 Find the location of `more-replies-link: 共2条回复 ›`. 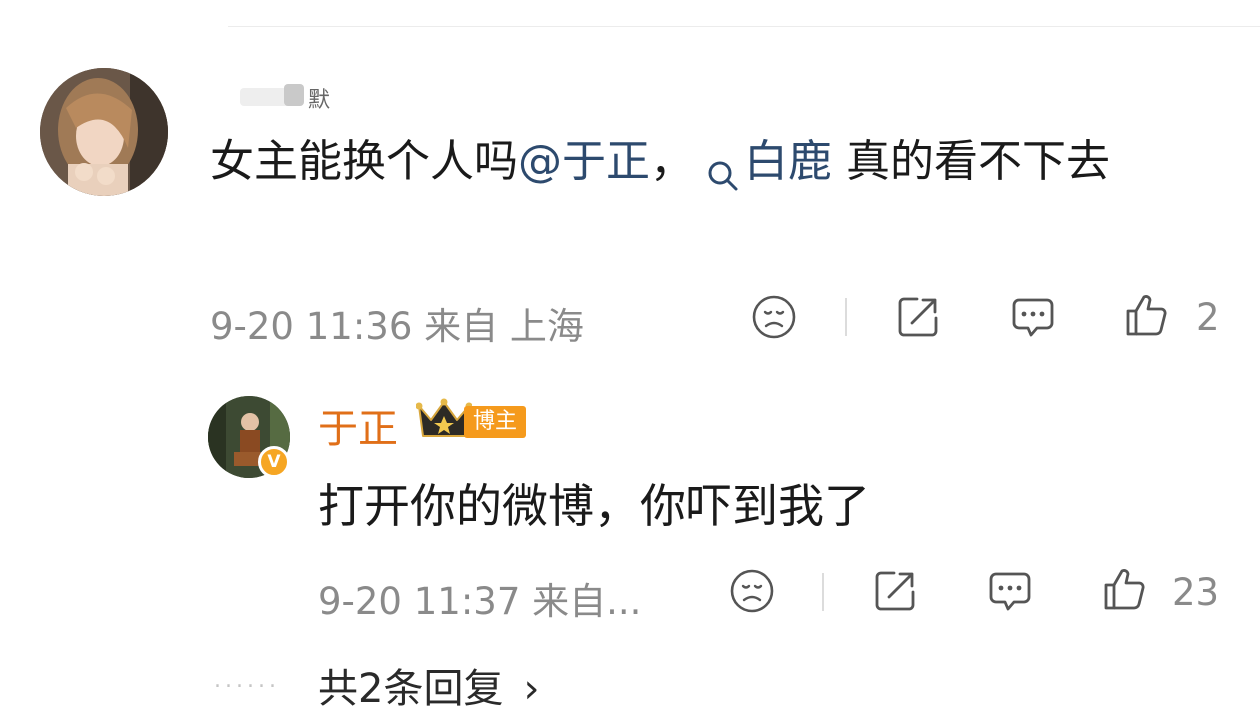

more-replies-link: 共2条回复 › is located at coordinates (428, 685).